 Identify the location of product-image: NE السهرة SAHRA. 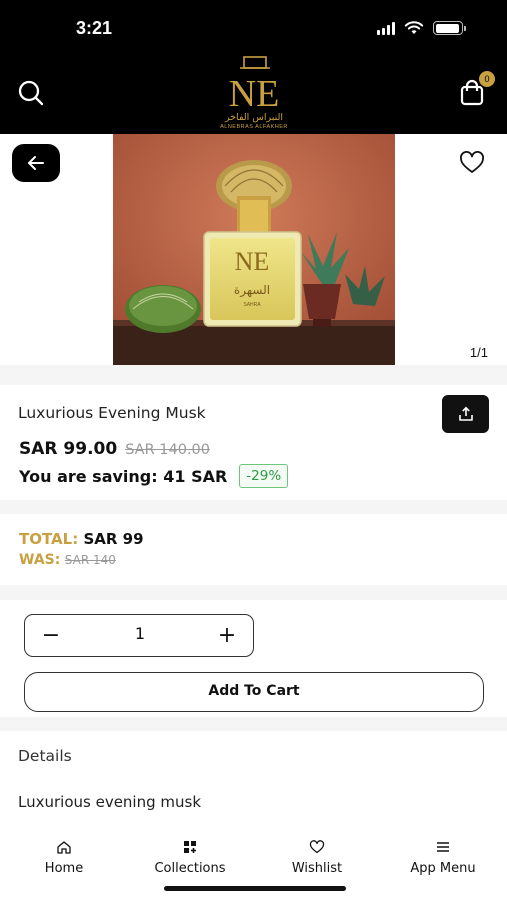
(254, 249).